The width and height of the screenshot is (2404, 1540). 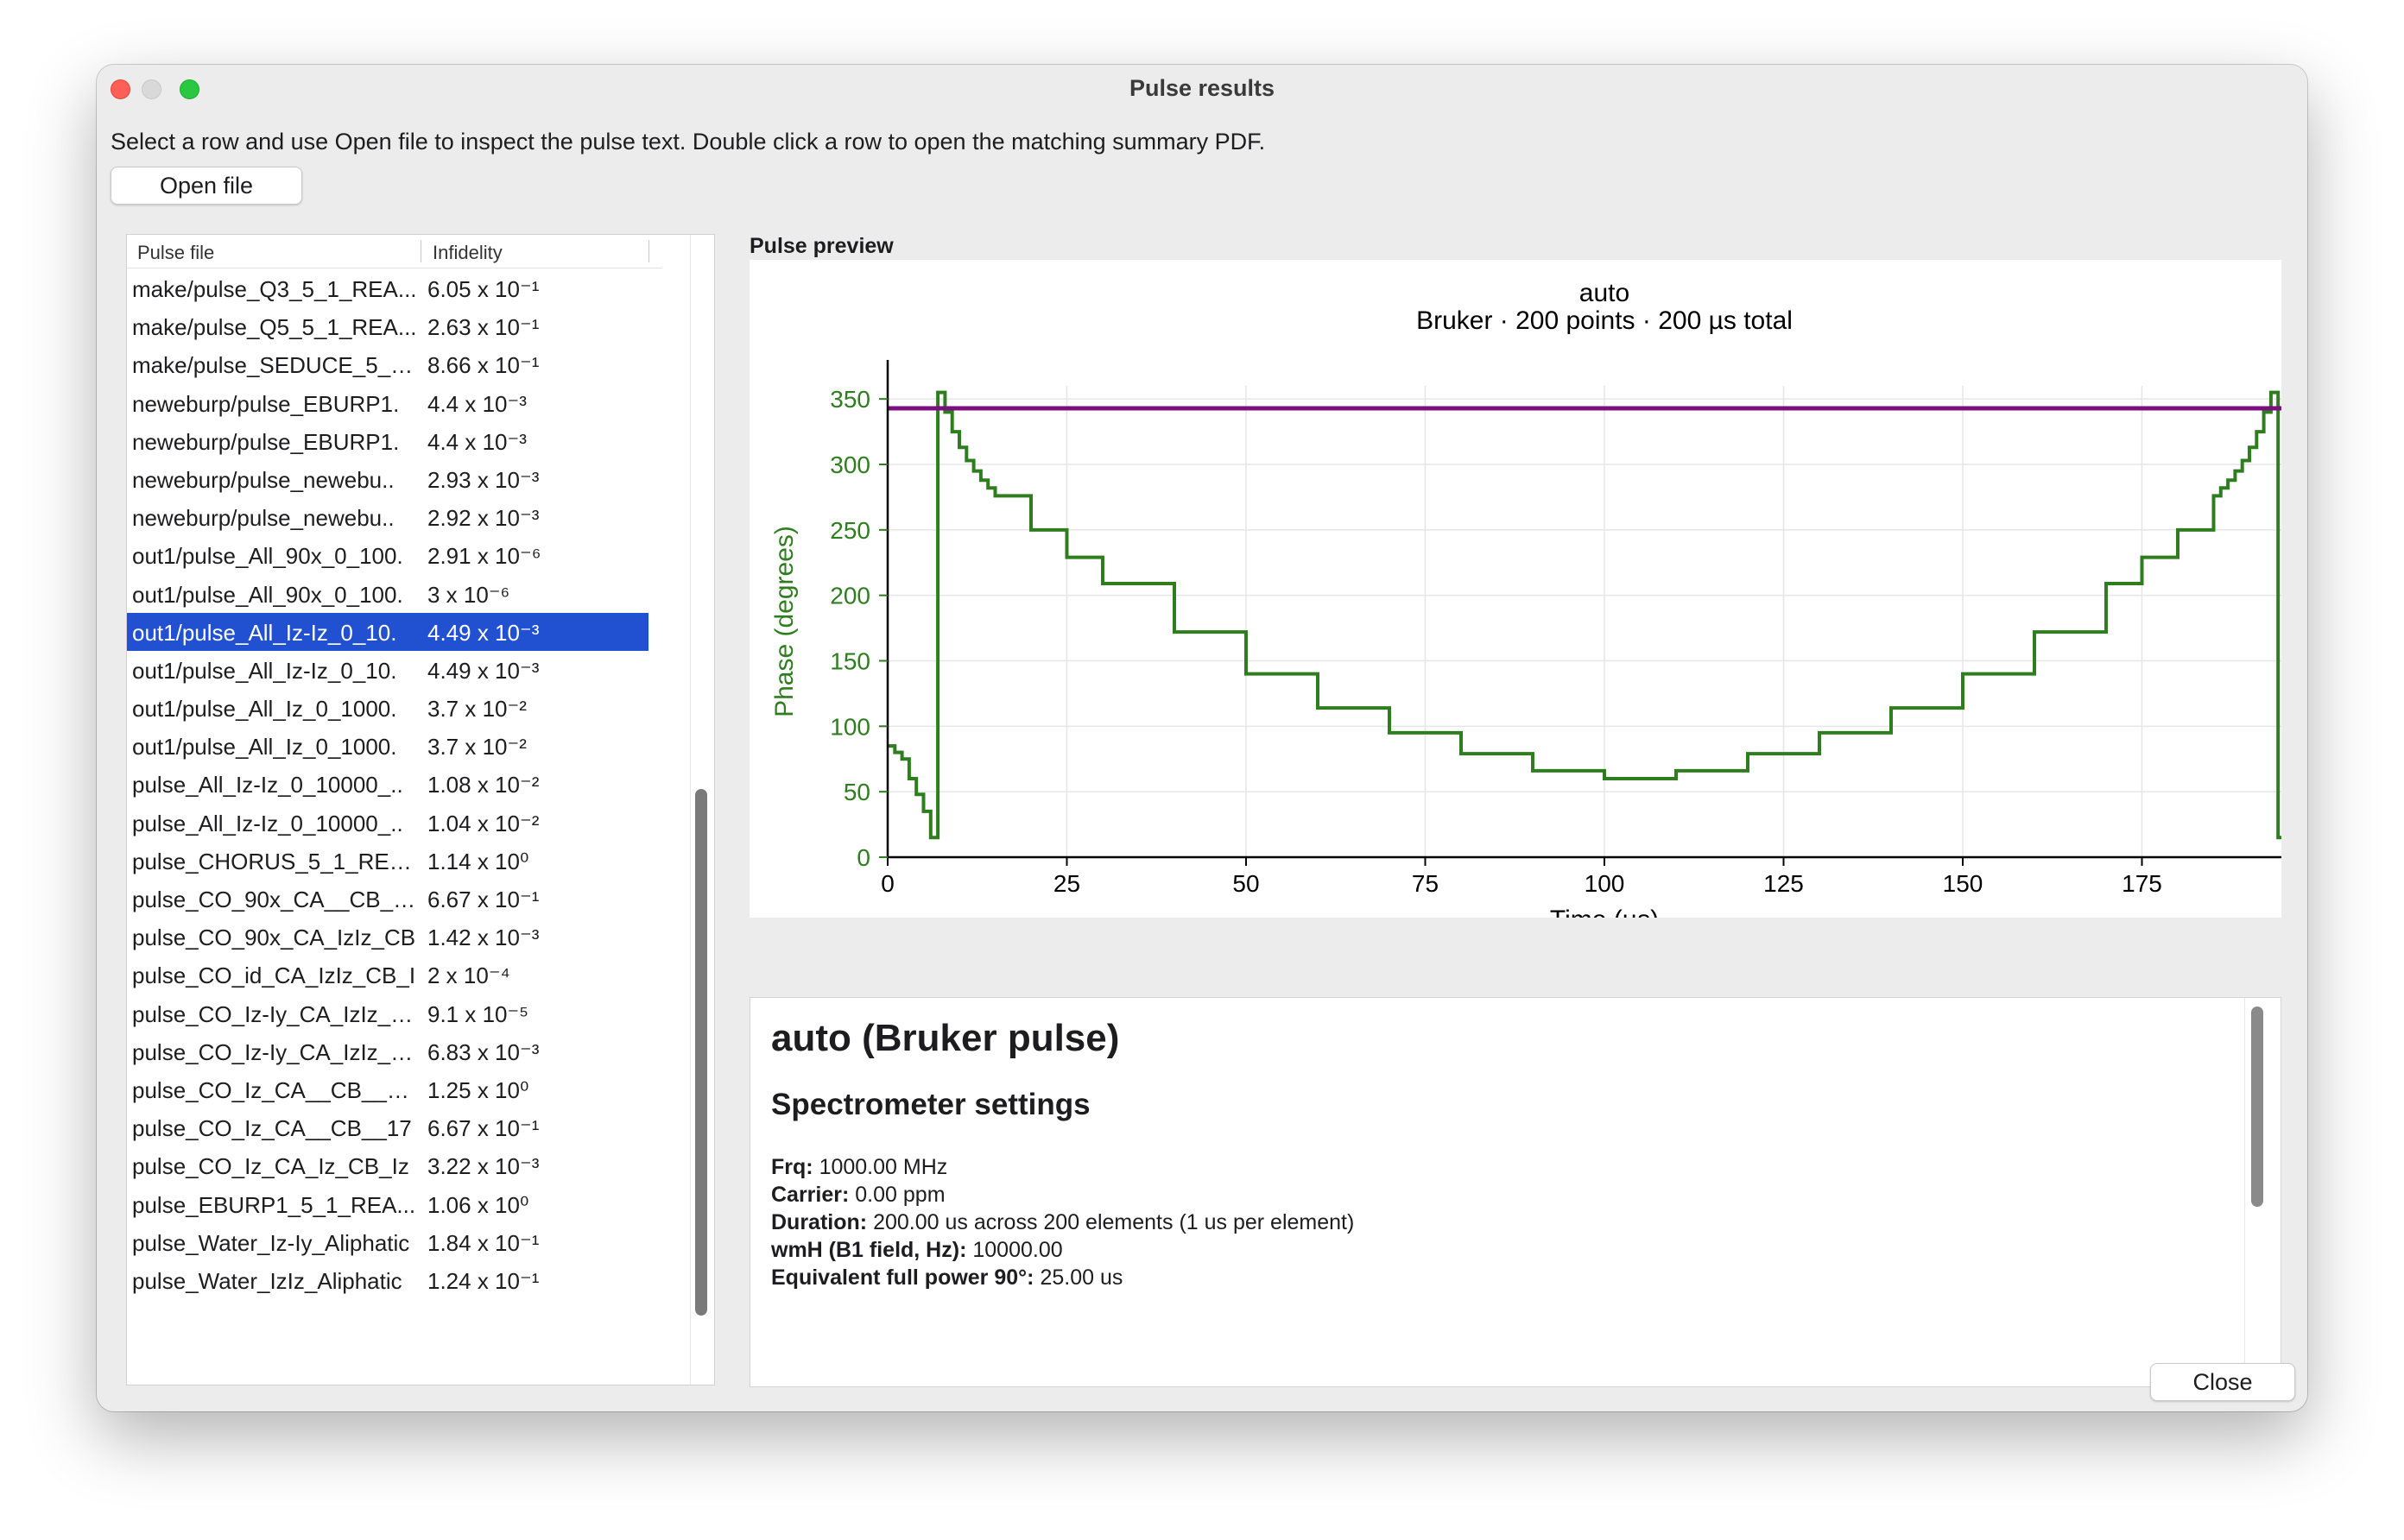 What do you see at coordinates (275, 899) in the screenshot?
I see `pulse-file-cell: pulse_CO_90x_CA__CB_..1` at bounding box center [275, 899].